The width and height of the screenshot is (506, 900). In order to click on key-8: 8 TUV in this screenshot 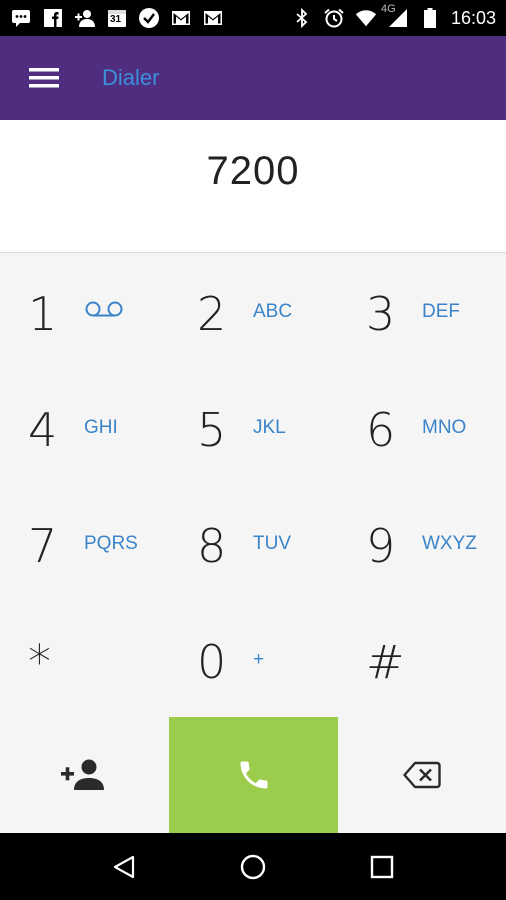, I will do `click(253, 543)`.